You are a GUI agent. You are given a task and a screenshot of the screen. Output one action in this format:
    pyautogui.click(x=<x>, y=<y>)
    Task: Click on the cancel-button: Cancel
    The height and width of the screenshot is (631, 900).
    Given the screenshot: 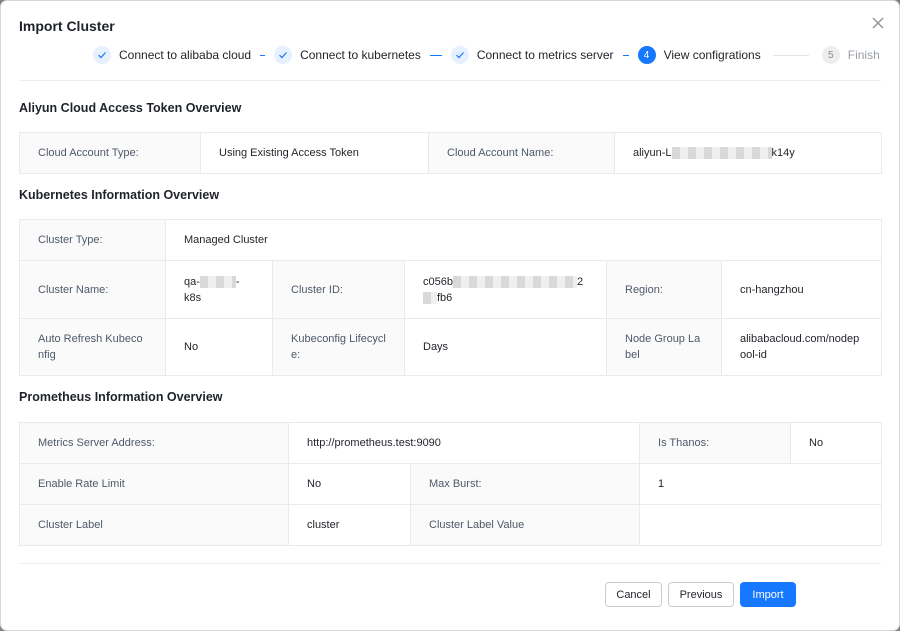 What is the action you would take?
    pyautogui.click(x=633, y=594)
    